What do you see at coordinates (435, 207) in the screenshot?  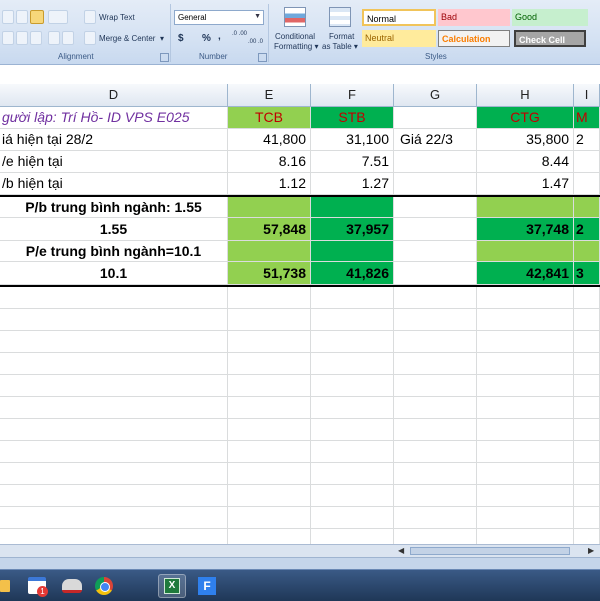 I see `cell-g5` at bounding box center [435, 207].